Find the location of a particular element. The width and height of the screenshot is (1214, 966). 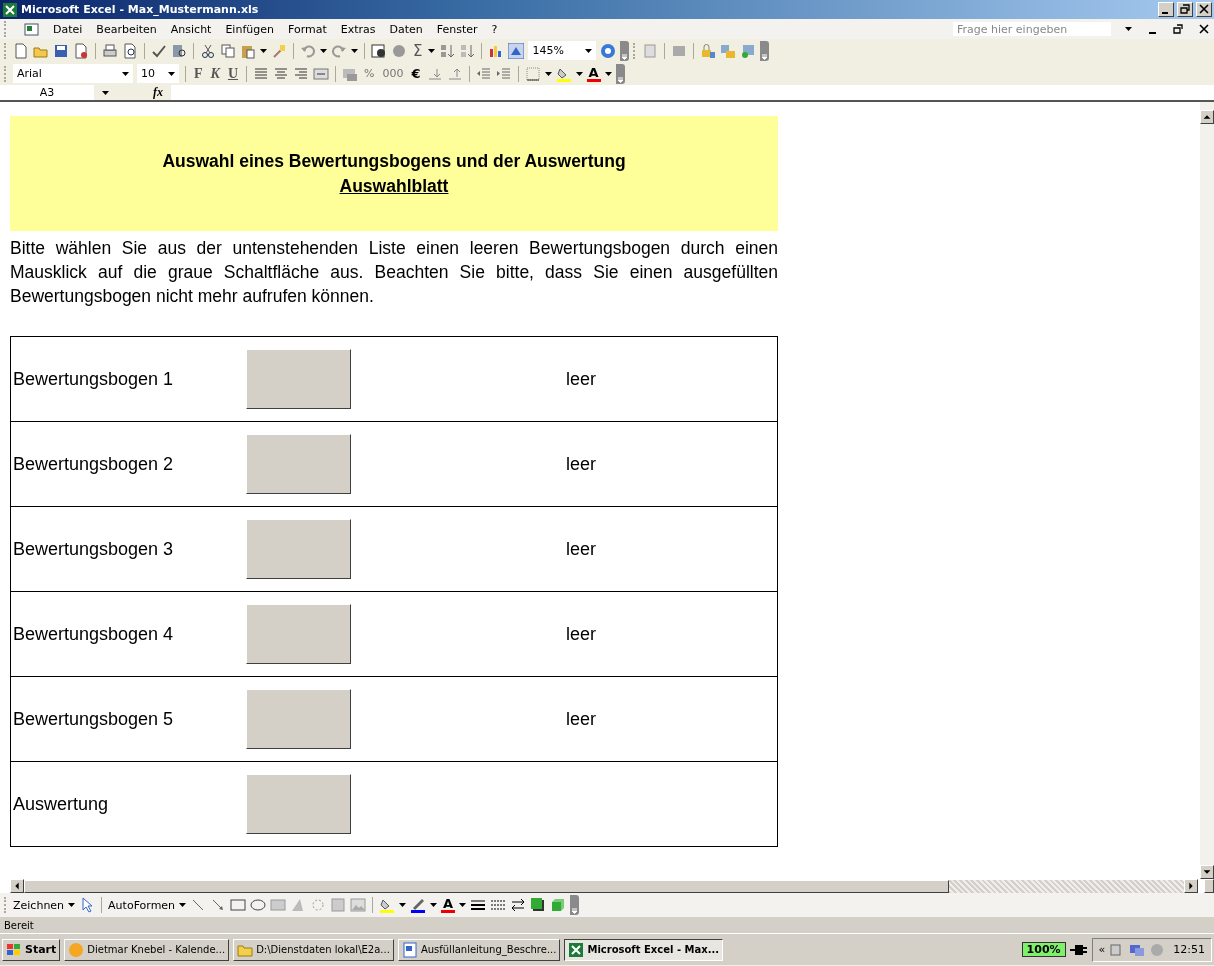

vertical-scrollbar is located at coordinates (1207, 490).